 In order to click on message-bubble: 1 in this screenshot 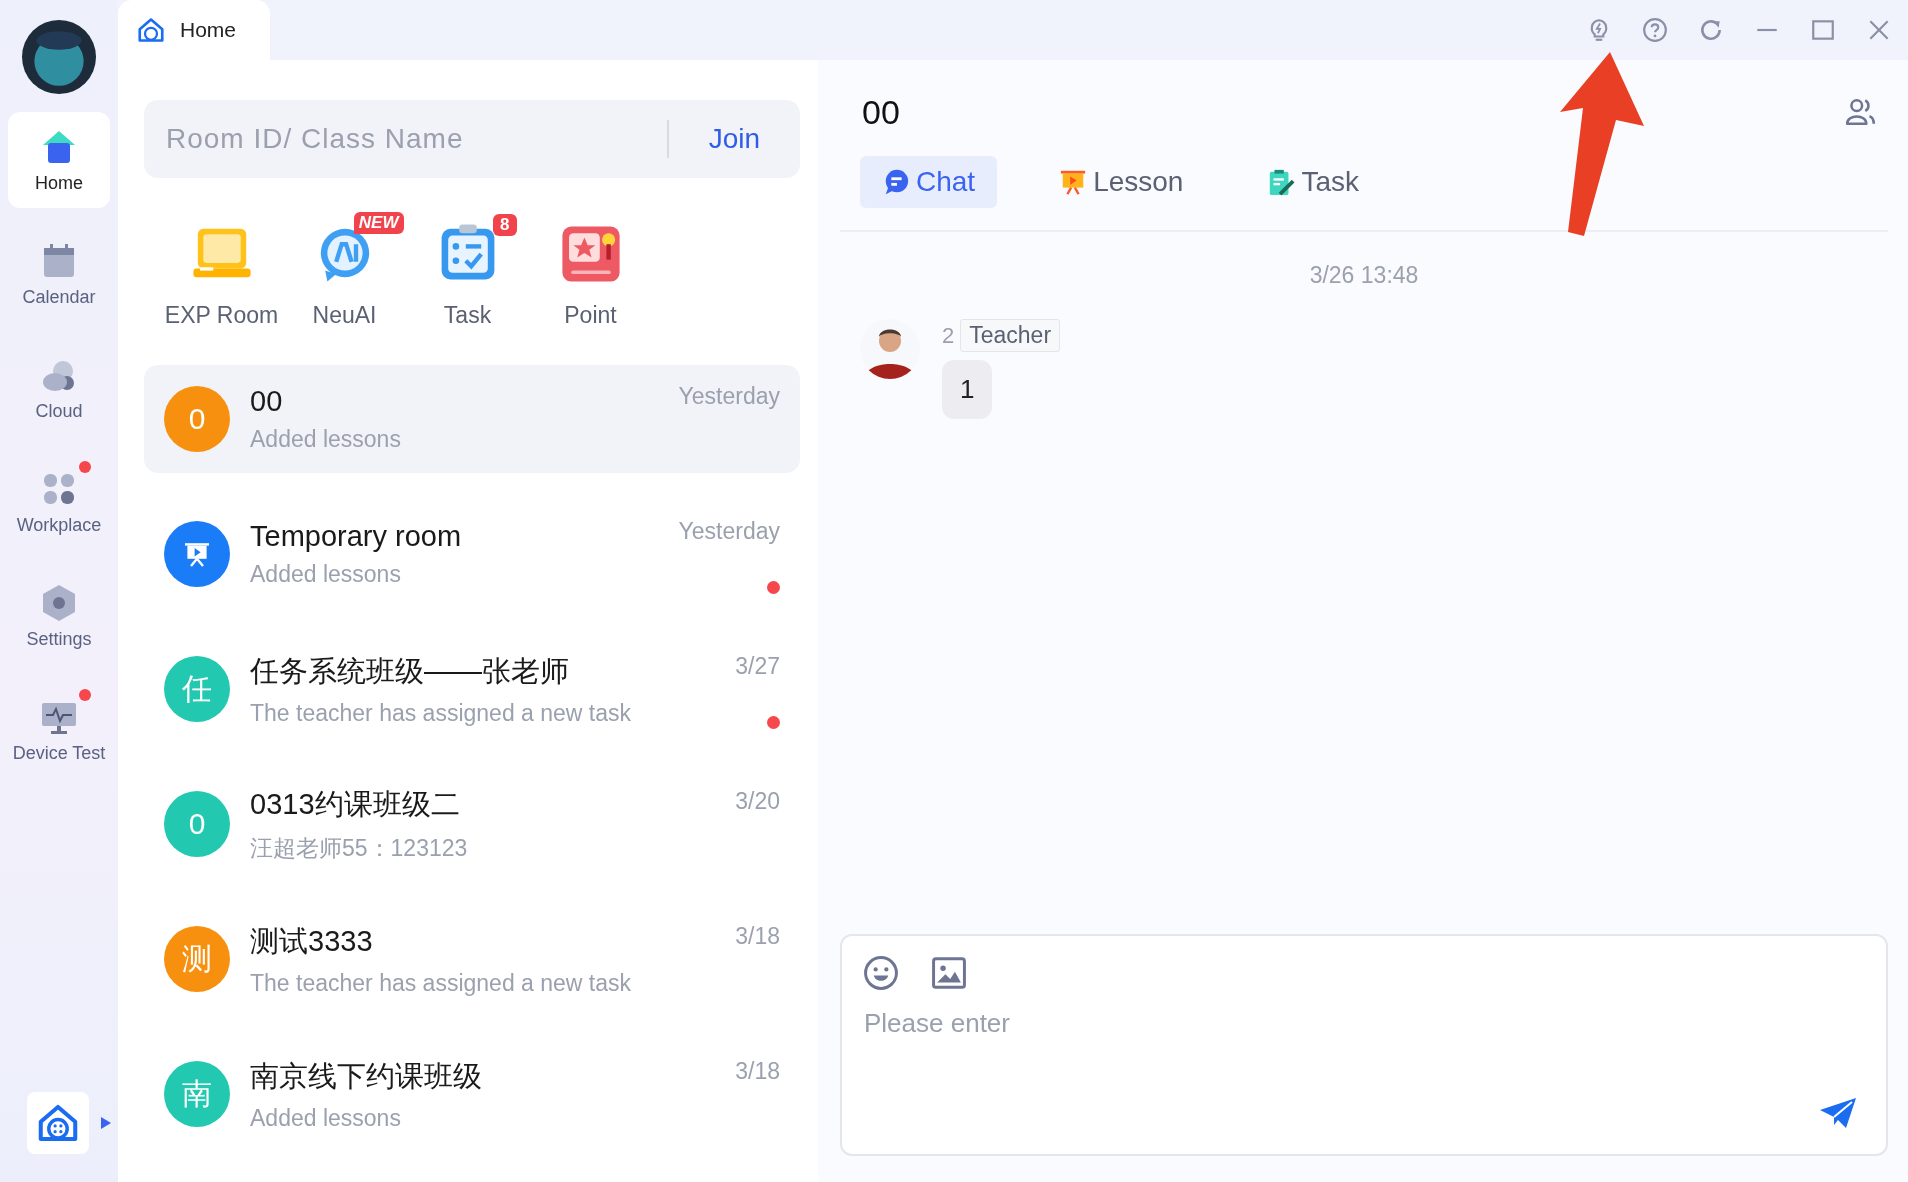, I will do `click(967, 389)`.